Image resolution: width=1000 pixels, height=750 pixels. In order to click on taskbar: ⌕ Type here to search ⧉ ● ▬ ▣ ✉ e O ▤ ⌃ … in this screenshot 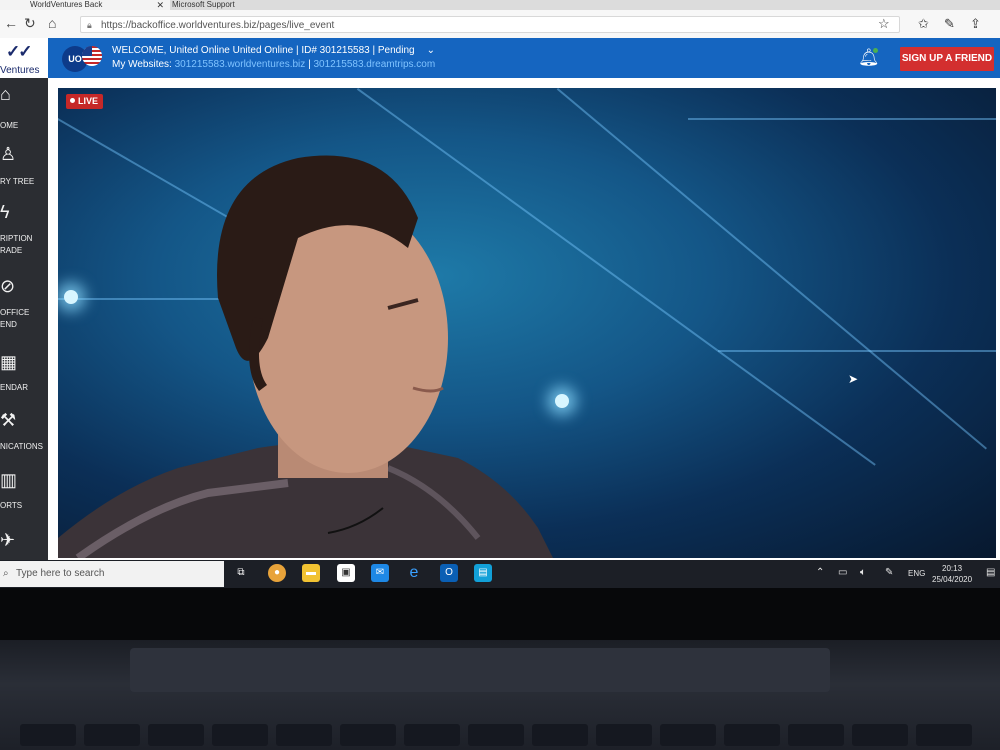, I will do `click(500, 574)`.